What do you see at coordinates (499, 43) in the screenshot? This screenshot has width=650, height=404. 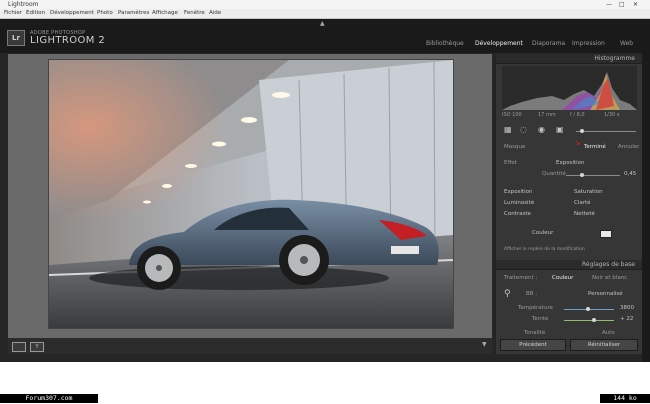 I see `module-developpement: Développement` at bounding box center [499, 43].